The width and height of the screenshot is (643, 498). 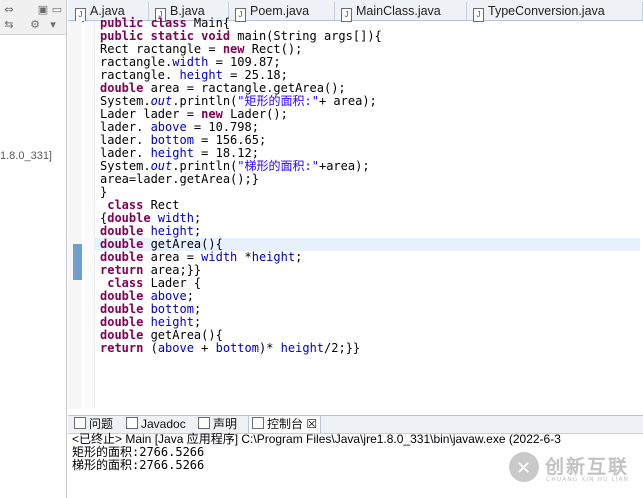 I want to click on code-token: "梯形的面积:", so click(x=278, y=166).